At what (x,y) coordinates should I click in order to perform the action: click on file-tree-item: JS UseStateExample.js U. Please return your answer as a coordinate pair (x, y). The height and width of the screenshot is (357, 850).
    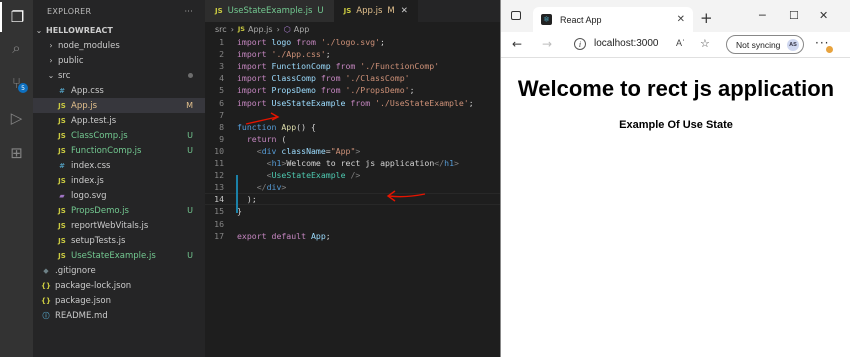
    Looking at the image, I should click on (119, 255).